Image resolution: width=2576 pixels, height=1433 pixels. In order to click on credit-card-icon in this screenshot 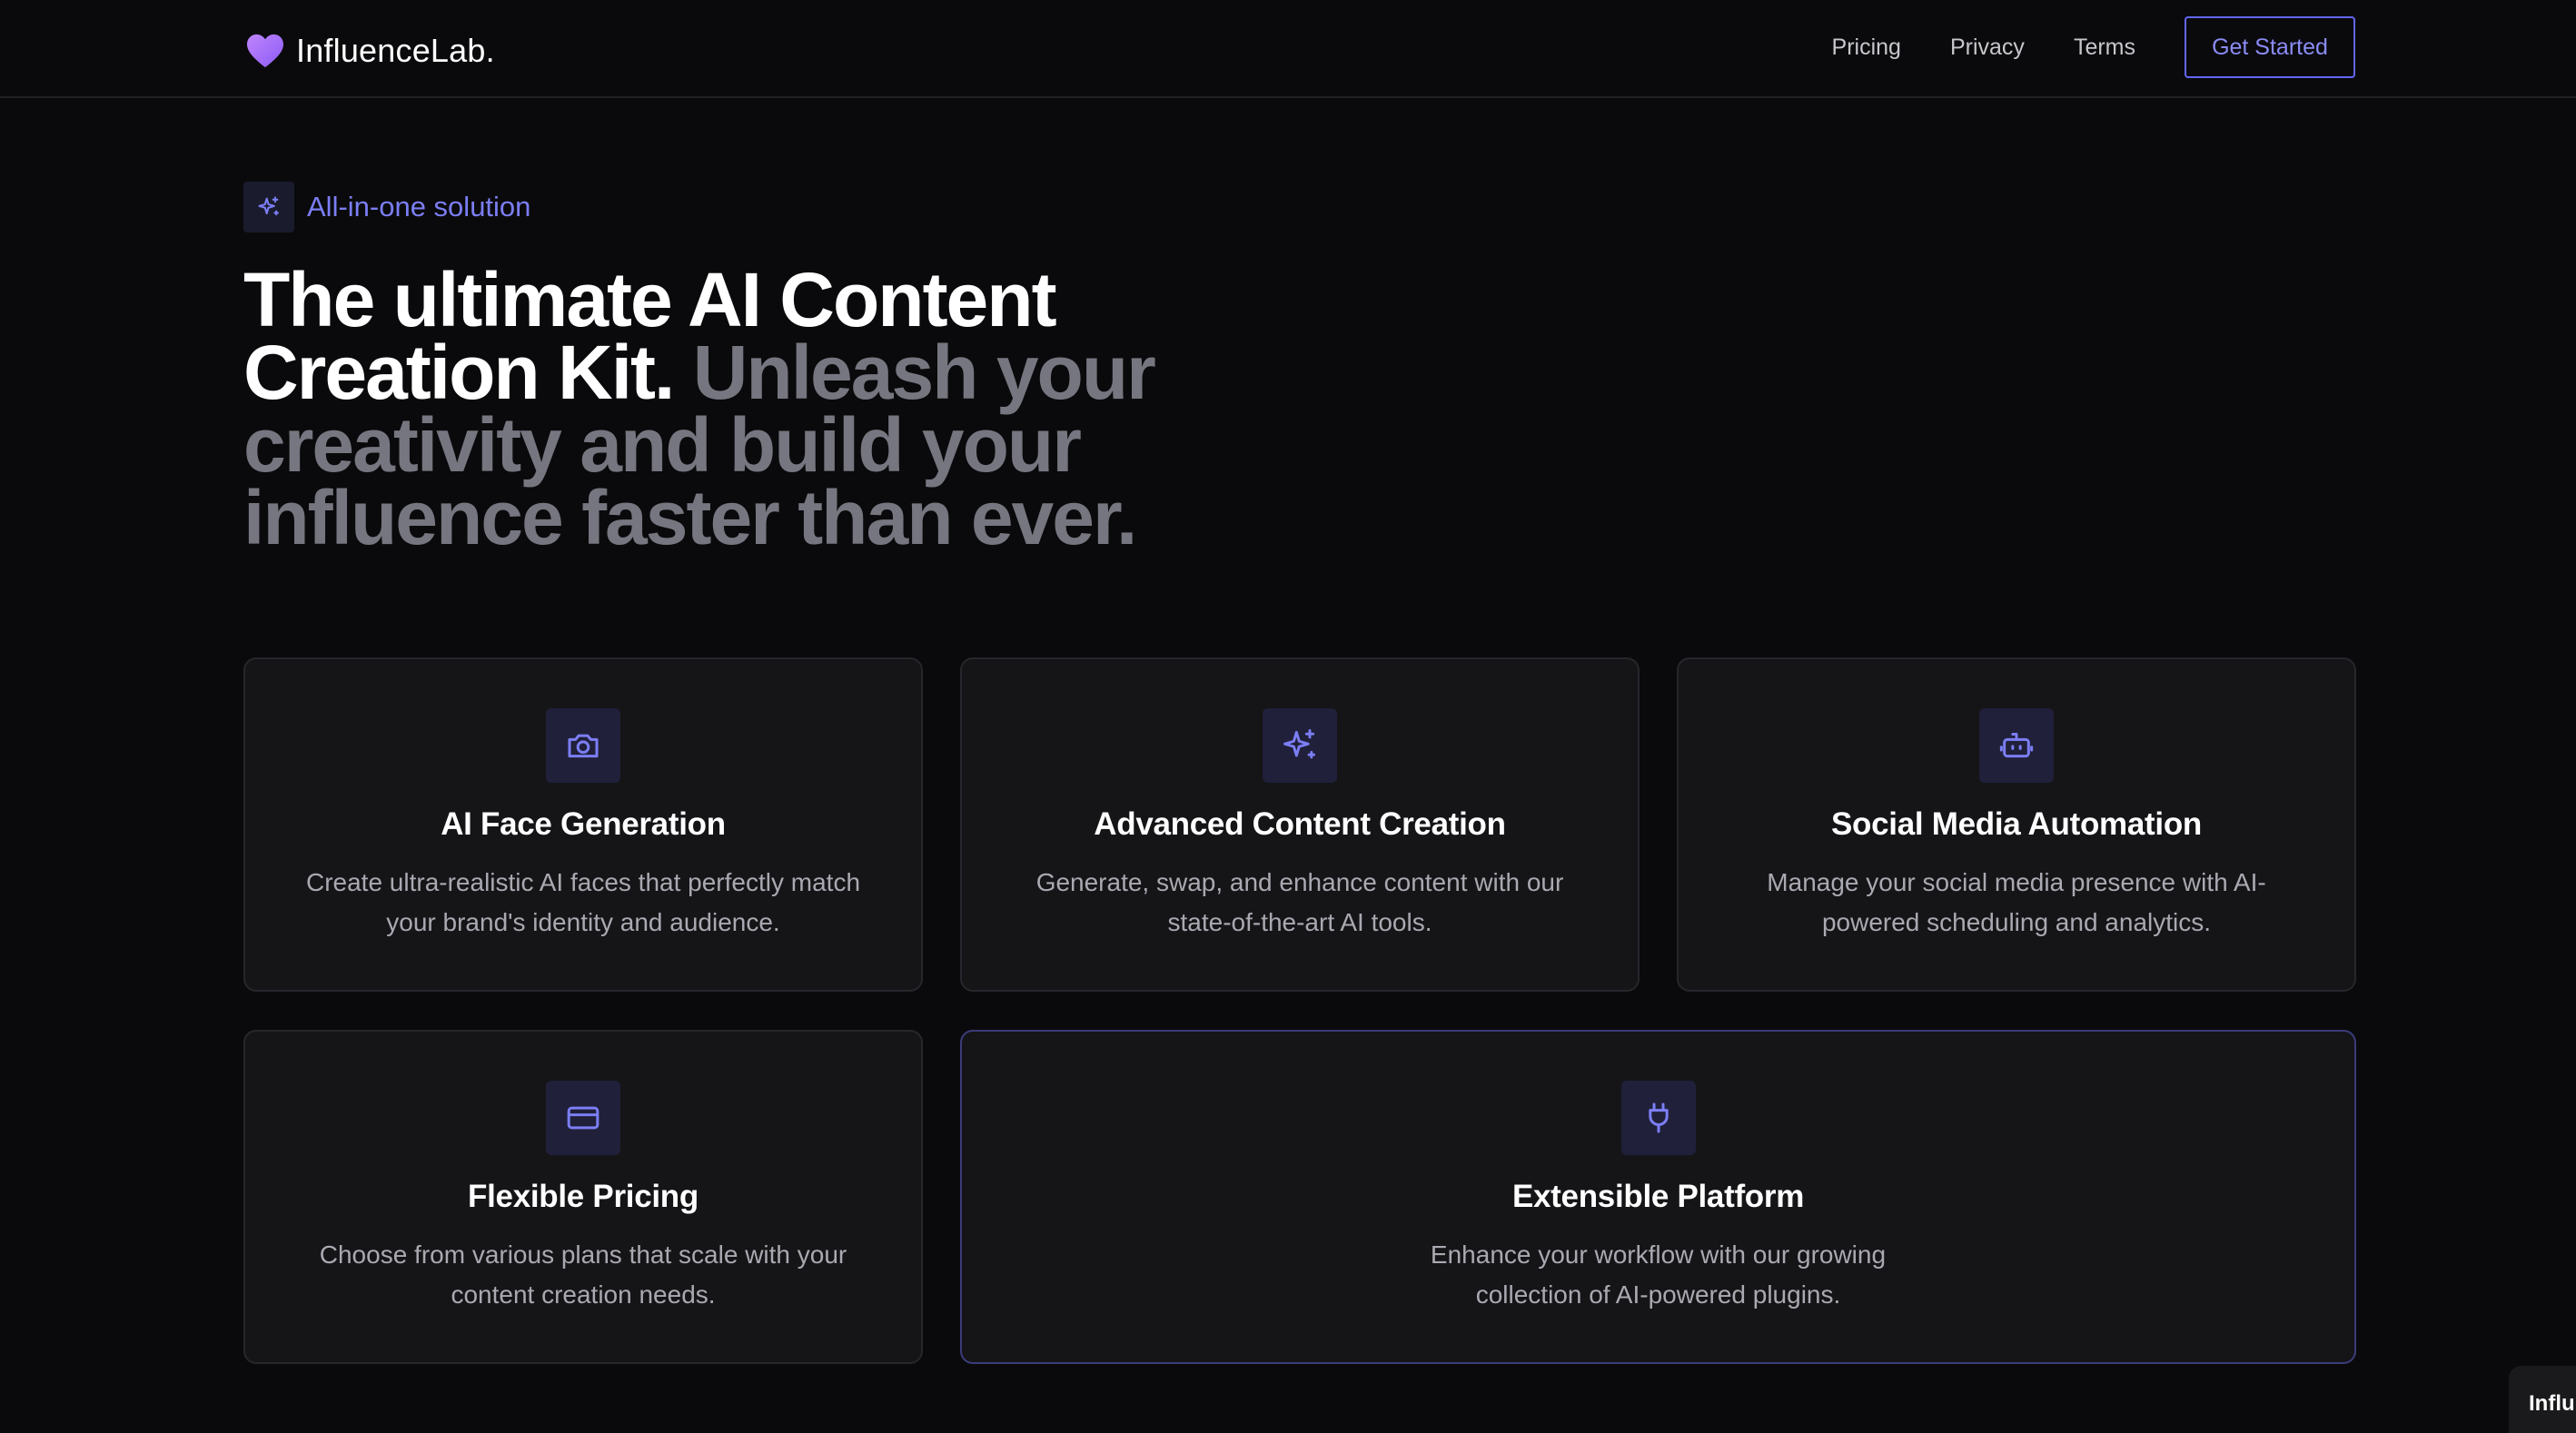, I will do `click(583, 1118)`.